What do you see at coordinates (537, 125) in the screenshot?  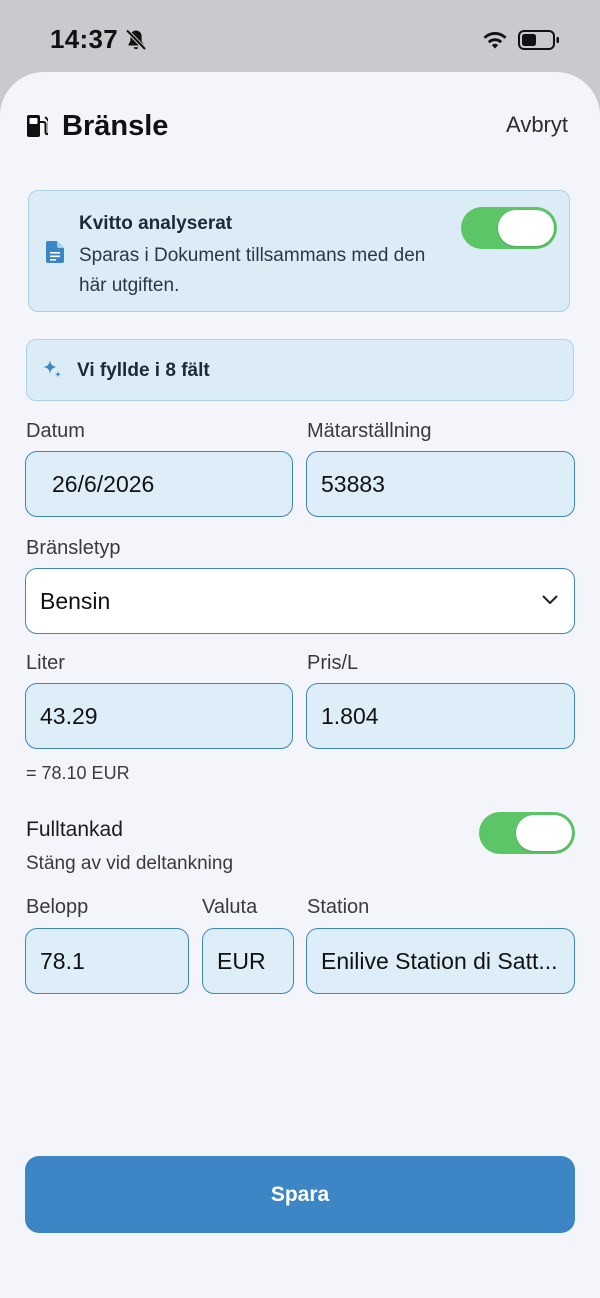 I see `cancel-button: Avbryt` at bounding box center [537, 125].